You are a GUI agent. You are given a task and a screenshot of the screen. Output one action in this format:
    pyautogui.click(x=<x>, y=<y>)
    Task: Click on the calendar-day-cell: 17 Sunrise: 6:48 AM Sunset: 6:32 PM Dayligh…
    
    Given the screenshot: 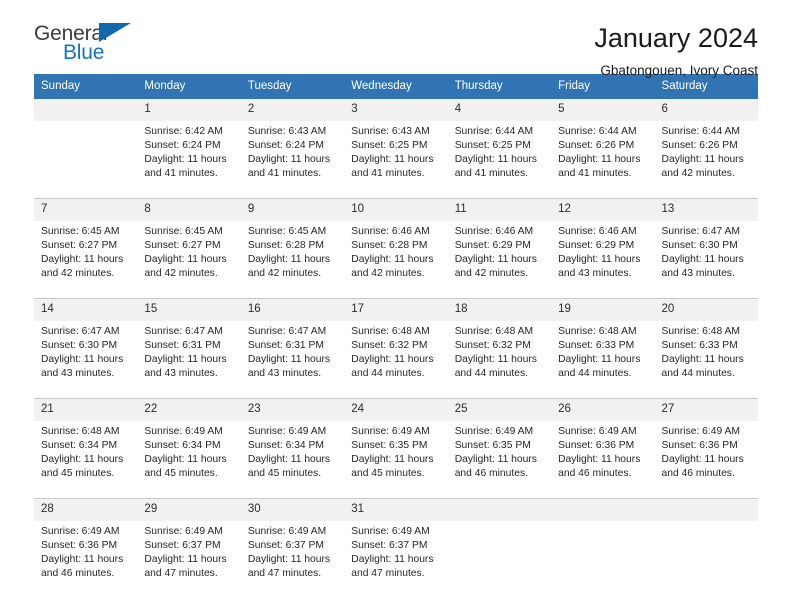 What is the action you would take?
    pyautogui.click(x=396, y=348)
    